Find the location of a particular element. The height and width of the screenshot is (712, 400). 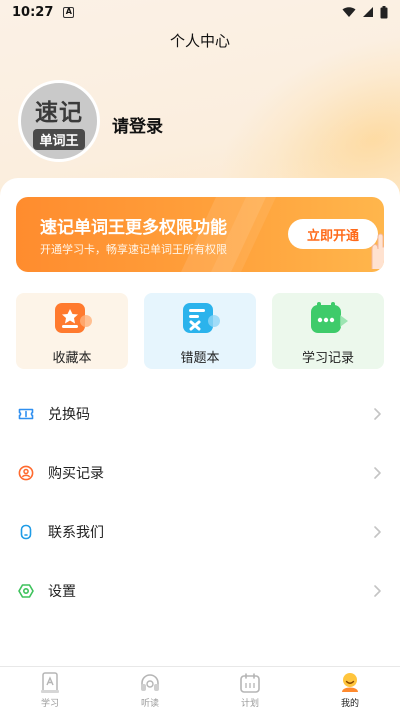

x-note-icon is located at coordinates (201, 318).